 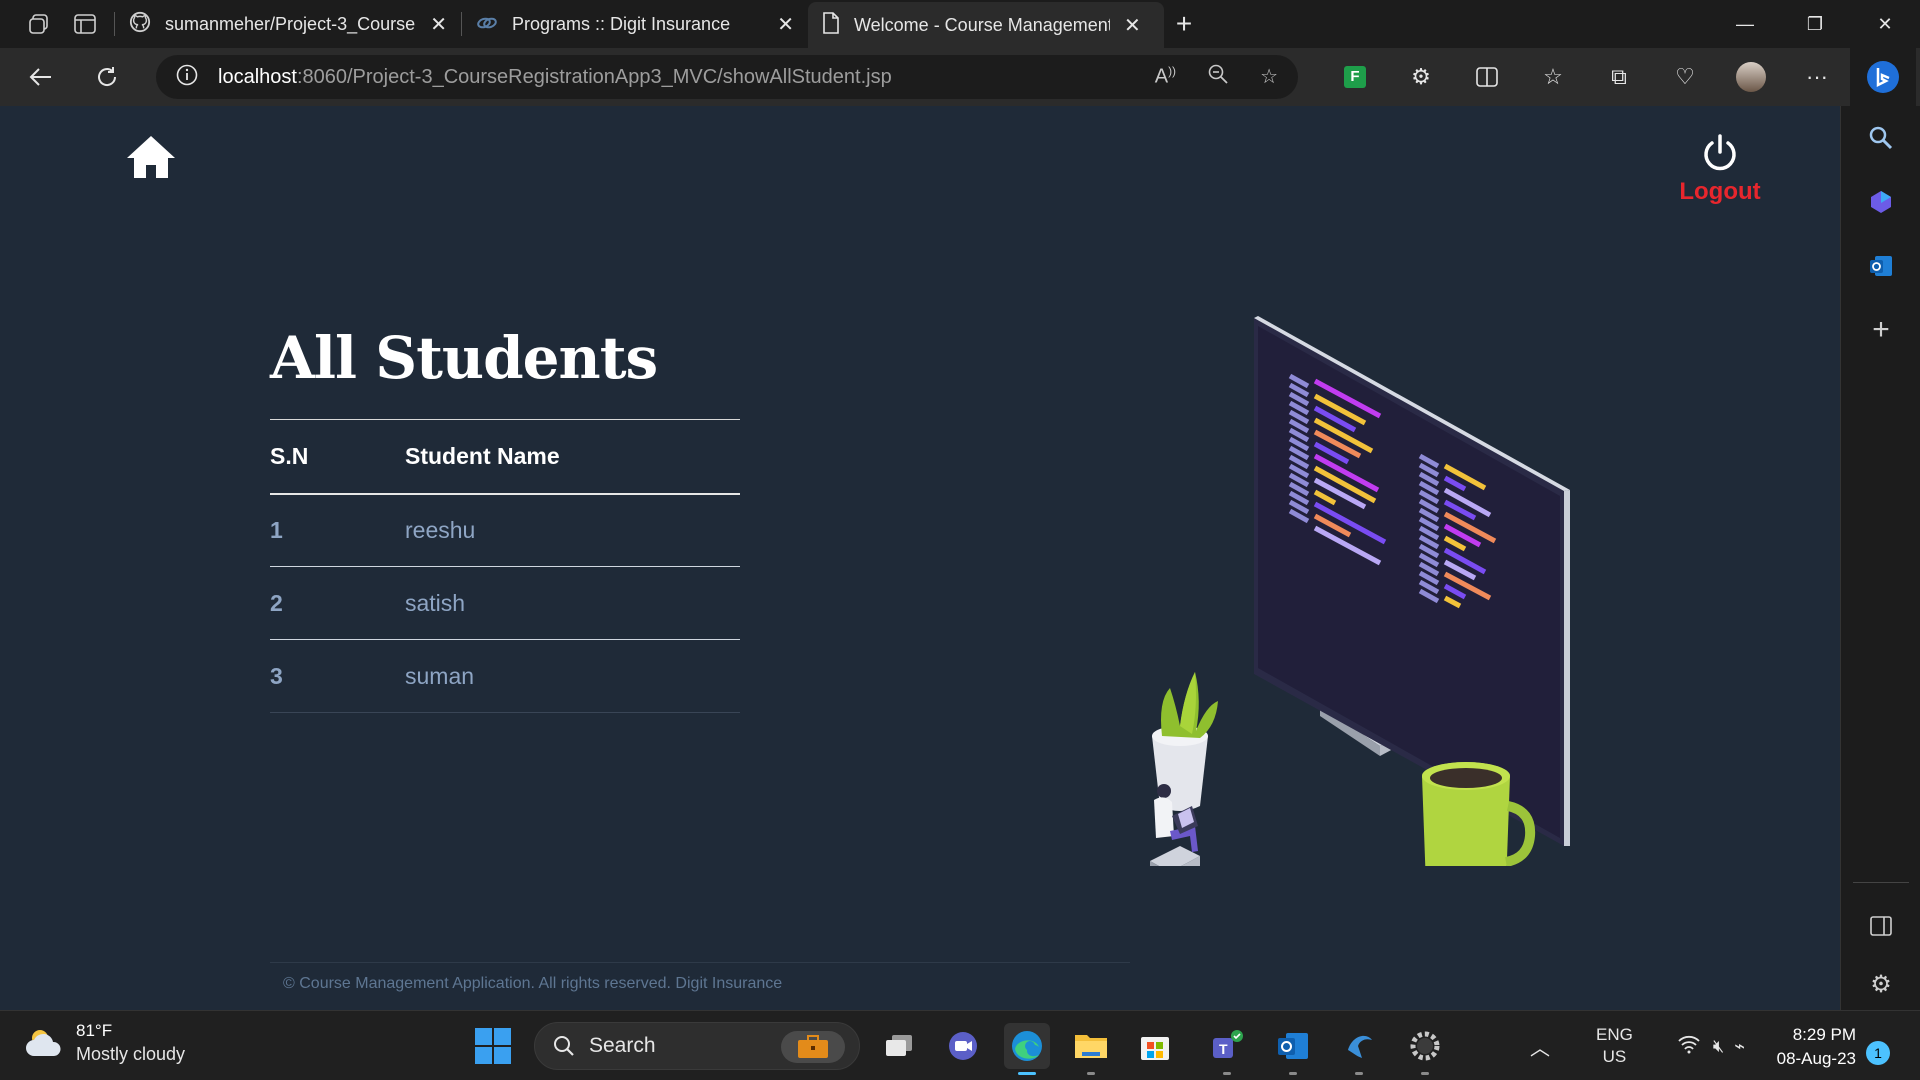 I want to click on table-row: 2 satish, so click(x=505, y=603).